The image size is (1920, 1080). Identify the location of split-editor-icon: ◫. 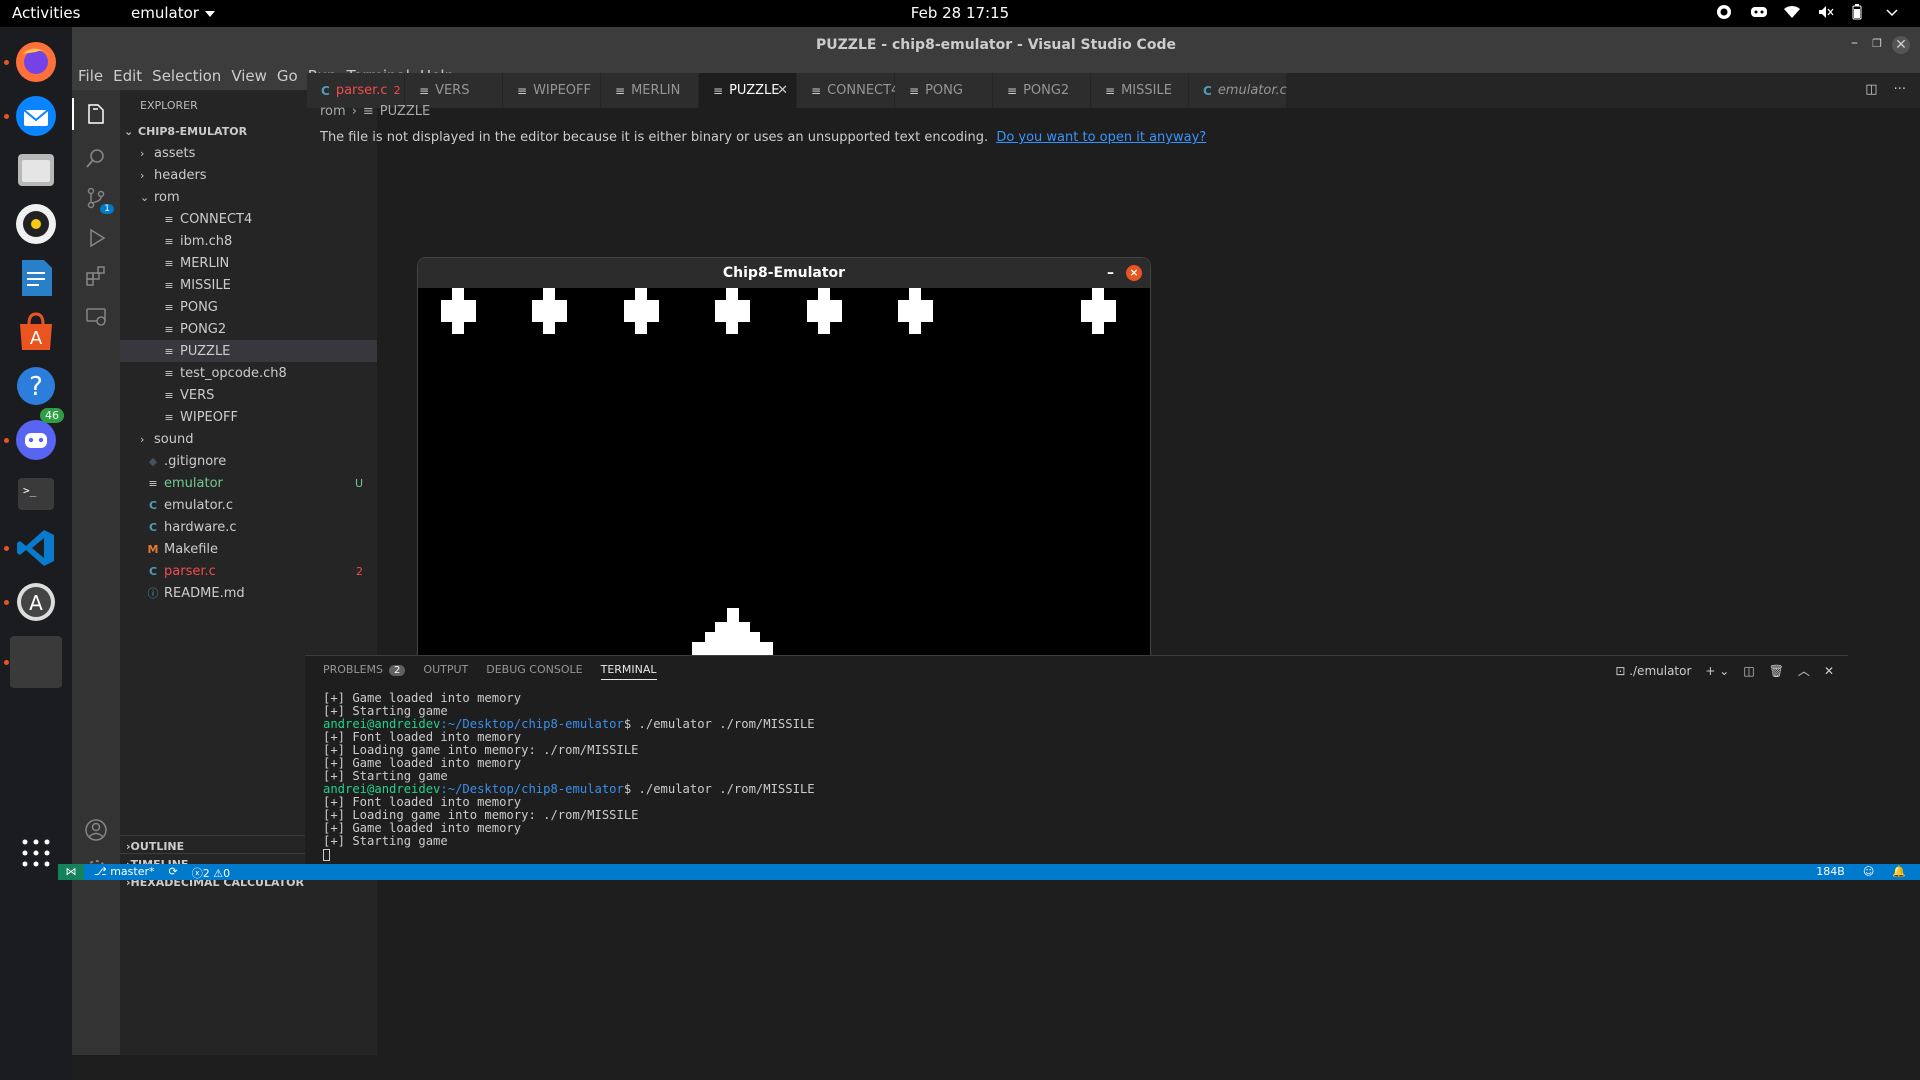
(1871, 89).